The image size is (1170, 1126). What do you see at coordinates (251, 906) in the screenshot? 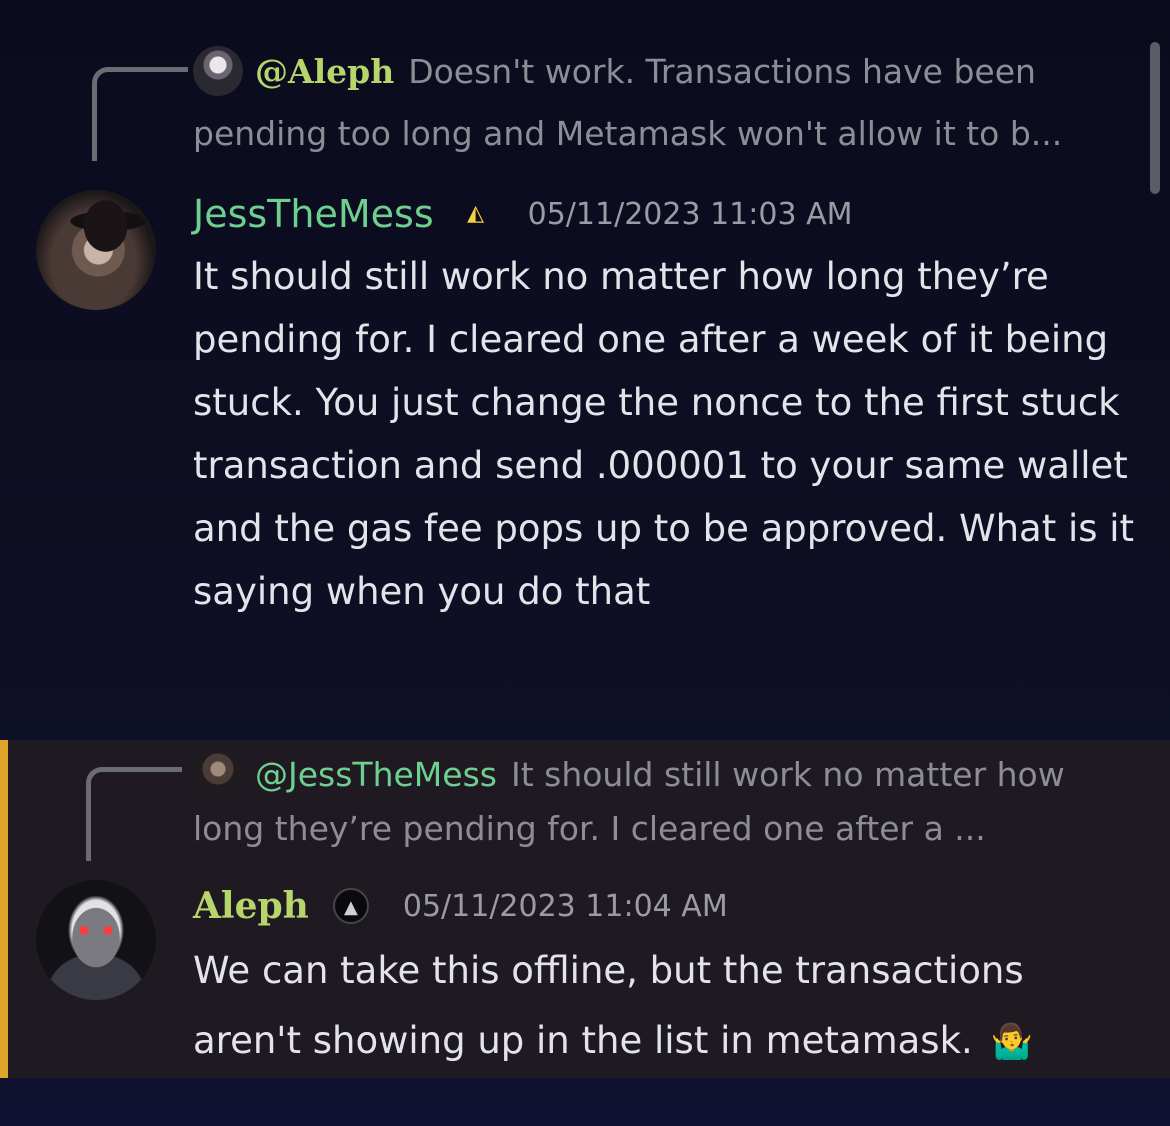
I see `username: Aleph` at bounding box center [251, 906].